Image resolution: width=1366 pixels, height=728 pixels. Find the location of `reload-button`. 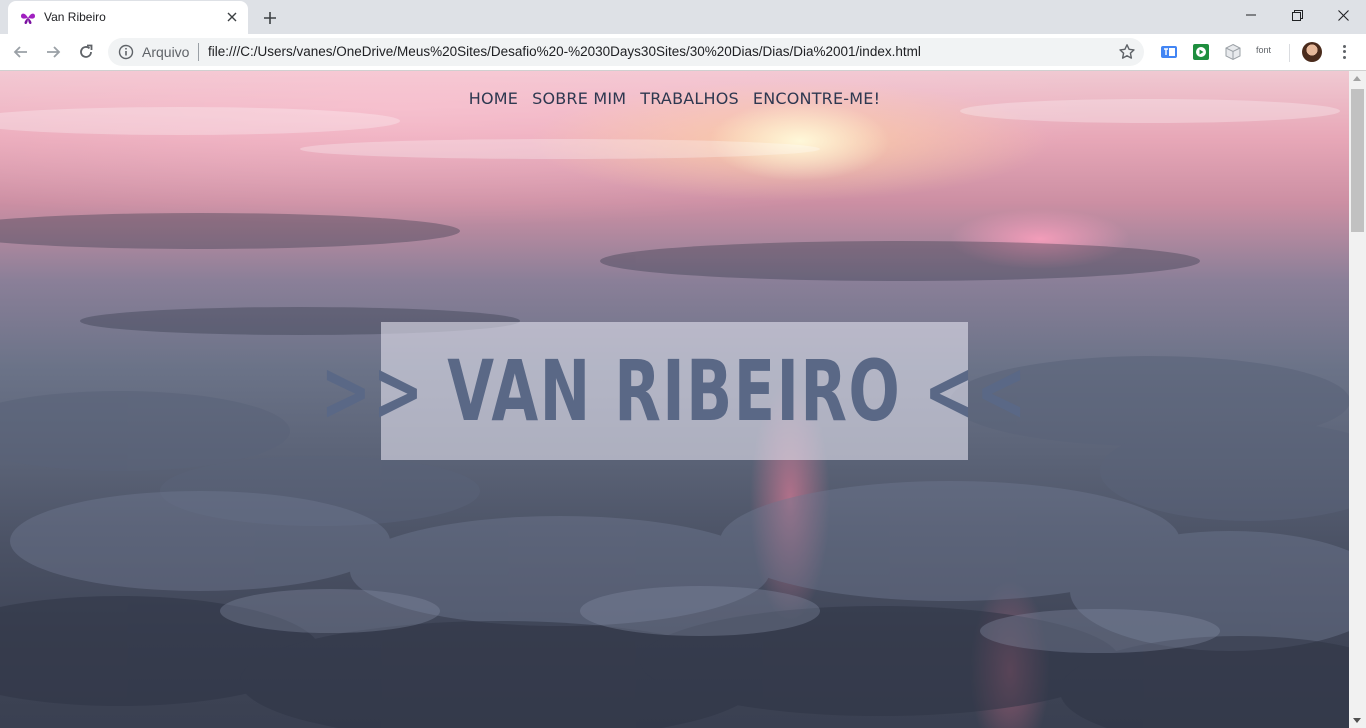

reload-button is located at coordinates (86, 52).